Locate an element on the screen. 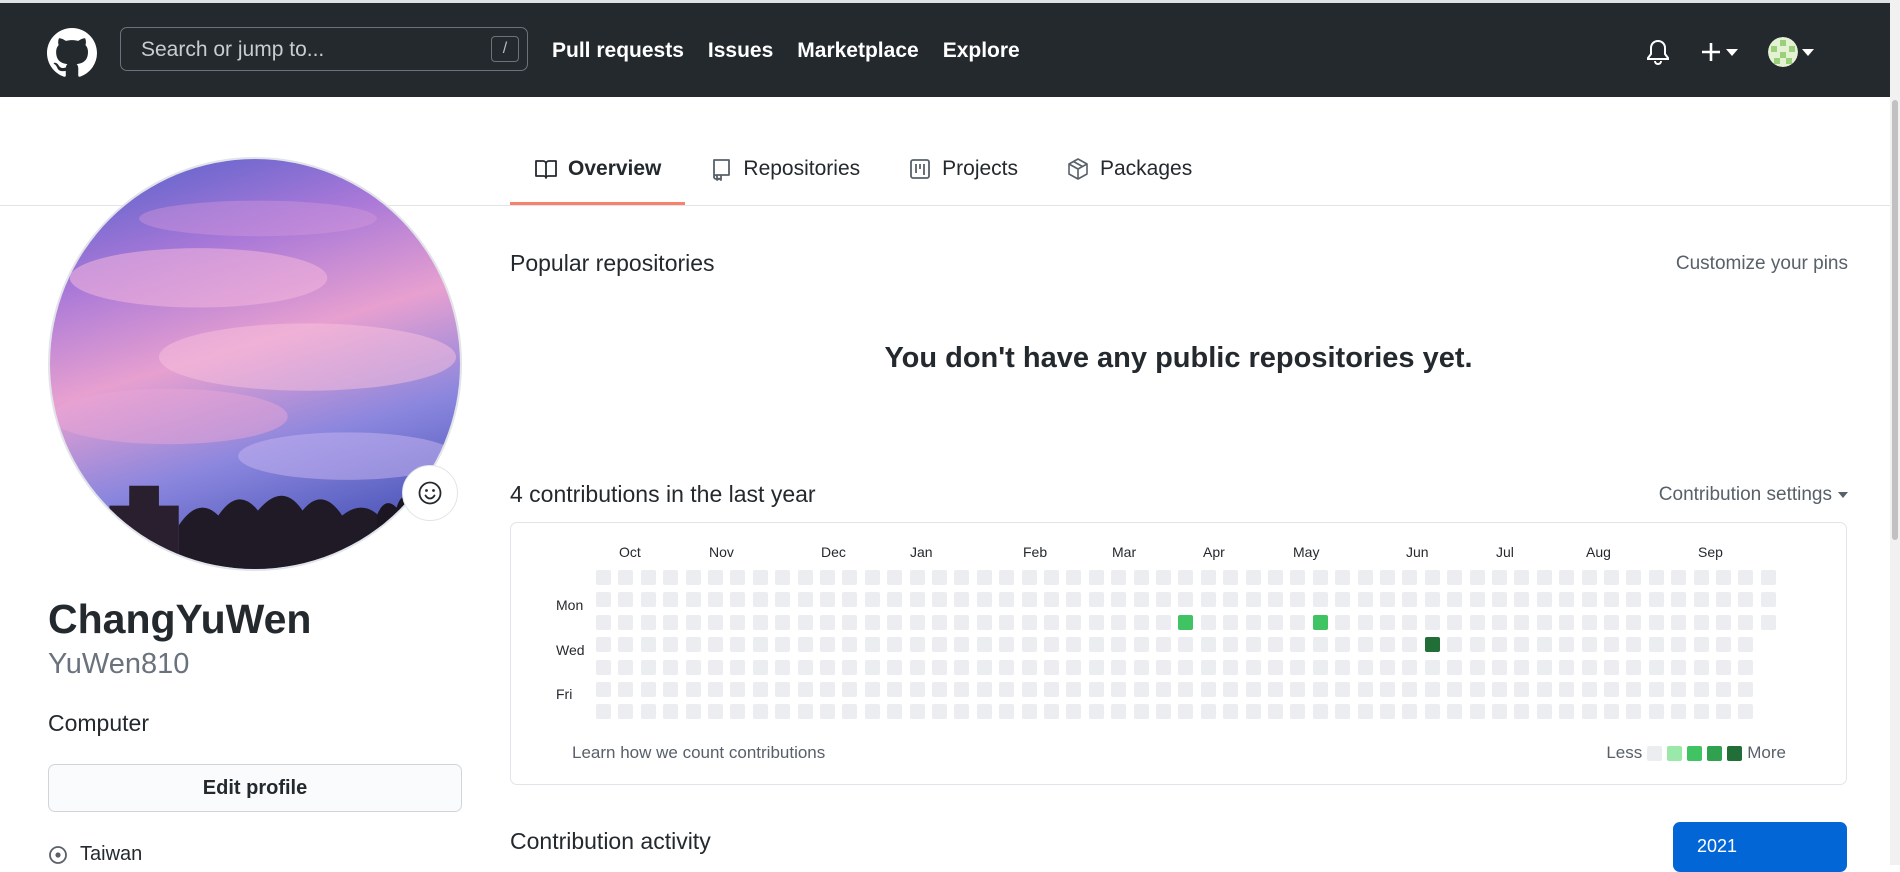 The image size is (1900, 872). customize-pins-link: Customize your pins is located at coordinates (1762, 264).